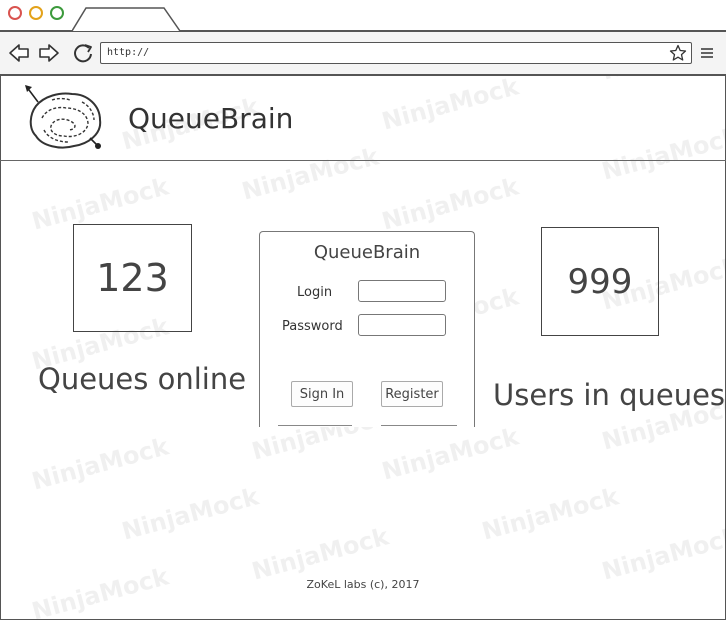 The width and height of the screenshot is (726, 626). Describe the element at coordinates (36, 13) in the screenshot. I see `minimize-window-button` at that location.